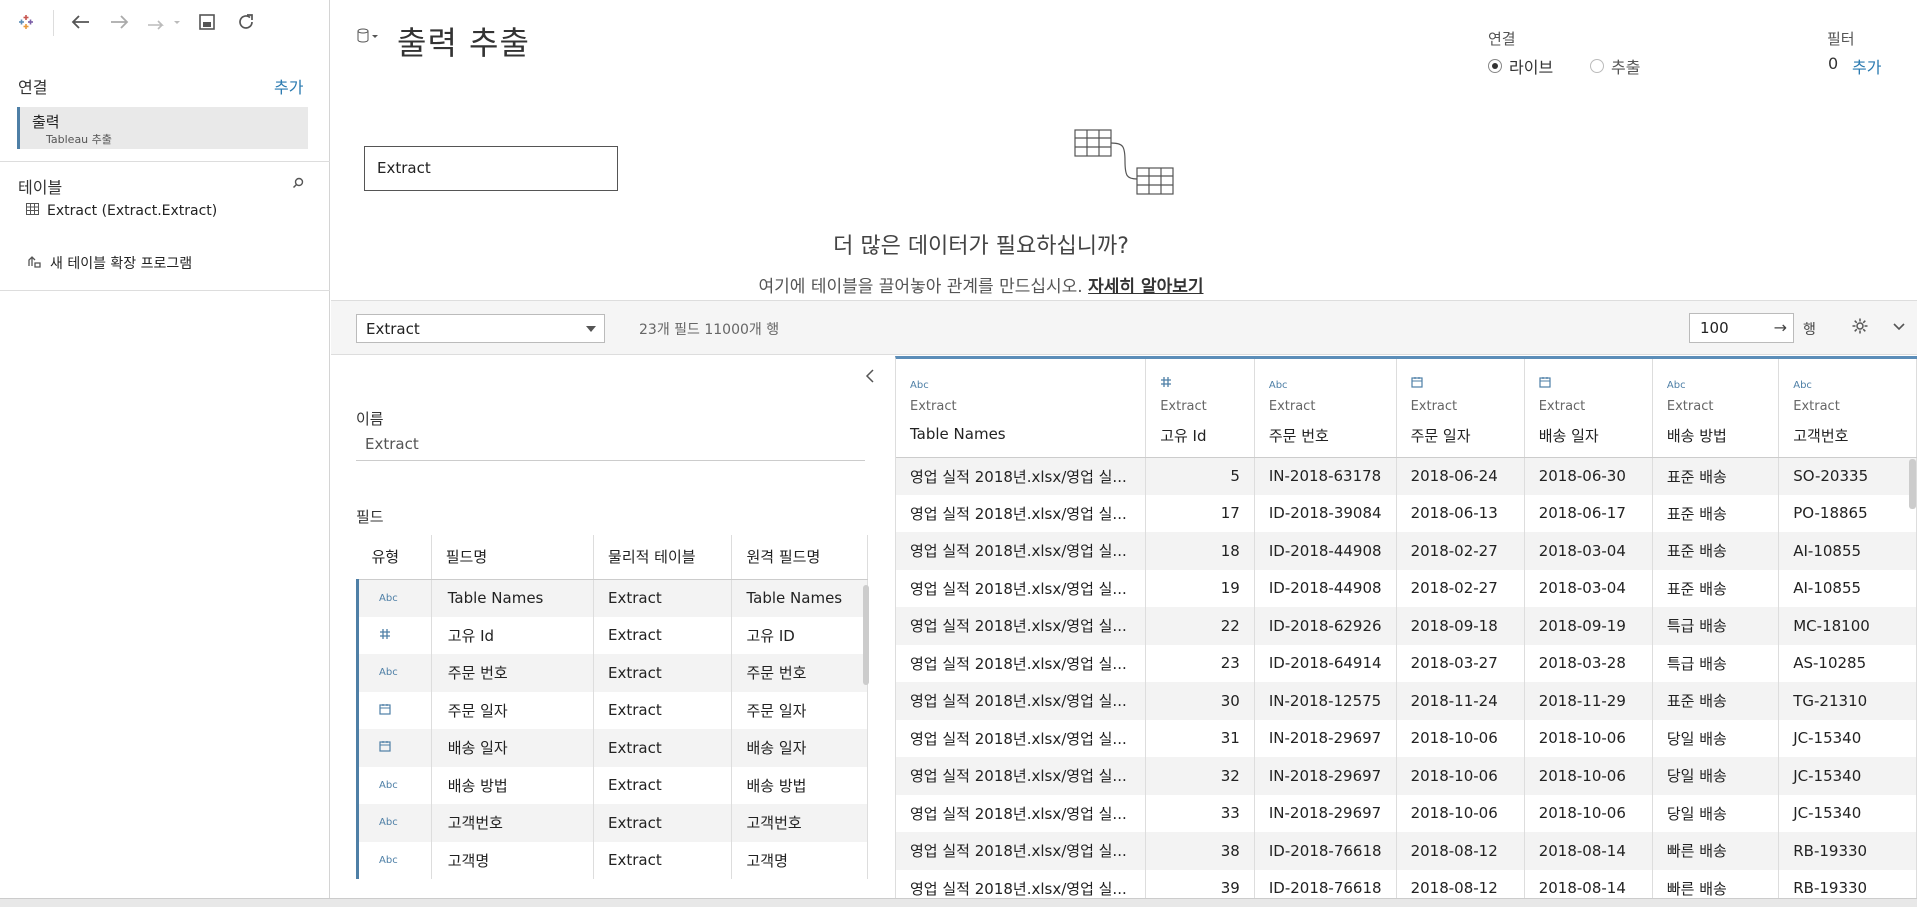 This screenshot has height=907, width=1917. Describe the element at coordinates (612, 785) in the screenshot. I see `field-row: Abc 배송 방법 Extract 배송 방법` at that location.